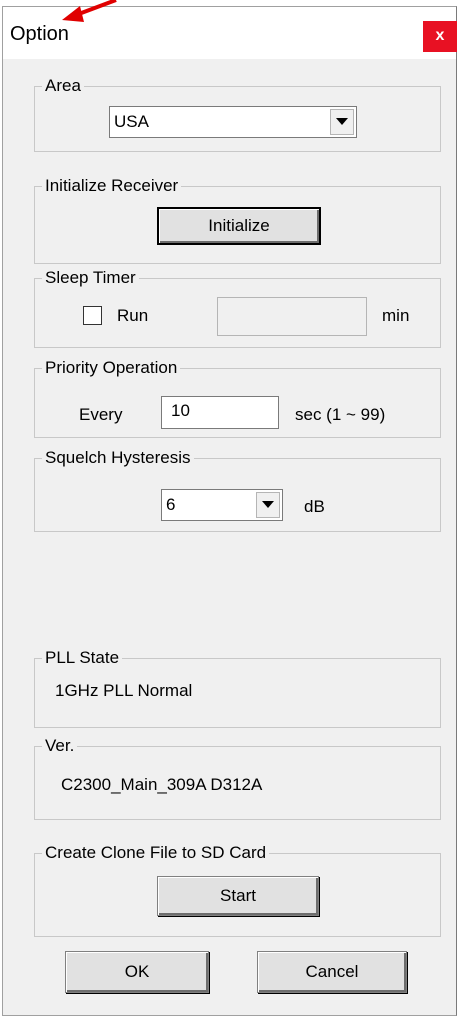 This screenshot has width=463, height=1016. What do you see at coordinates (222, 505) in the screenshot?
I see `squelch-select: 6` at bounding box center [222, 505].